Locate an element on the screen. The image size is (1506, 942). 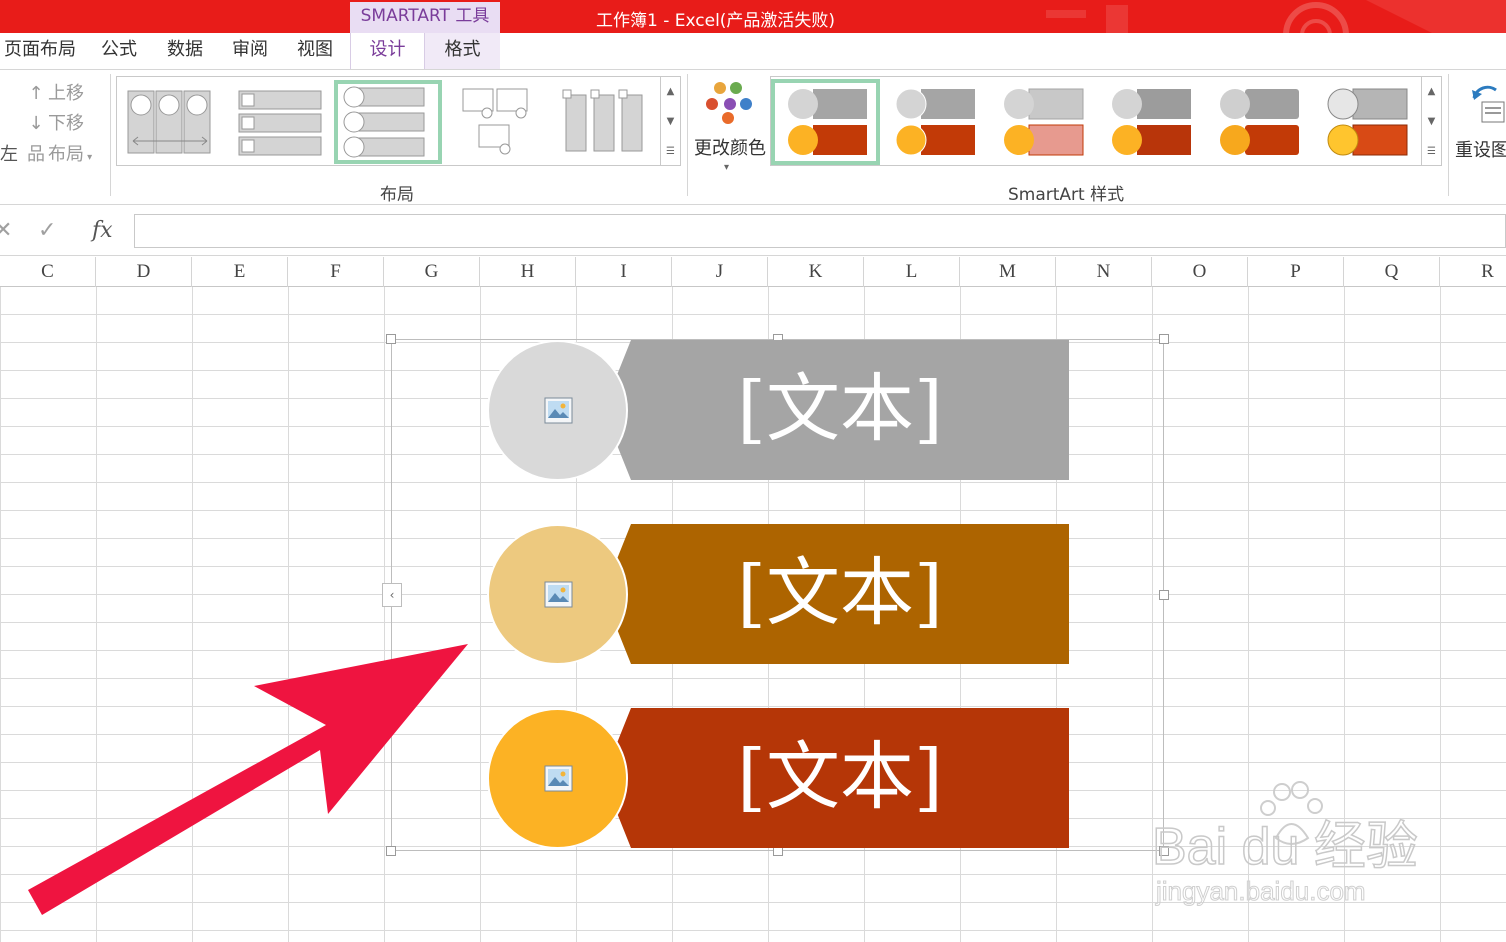
window-title: 工作簿1 - Excel(产品激活失败) is located at coordinates (716, 21).